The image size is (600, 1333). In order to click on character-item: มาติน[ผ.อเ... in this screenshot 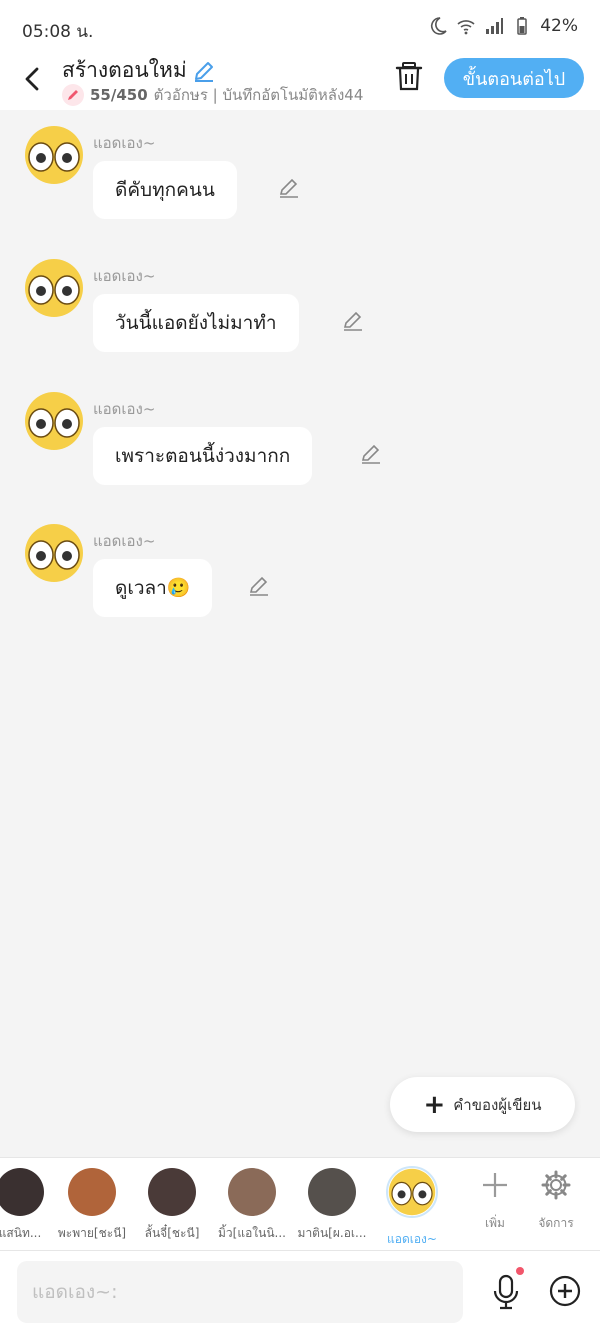, I will do `click(332, 1205)`.